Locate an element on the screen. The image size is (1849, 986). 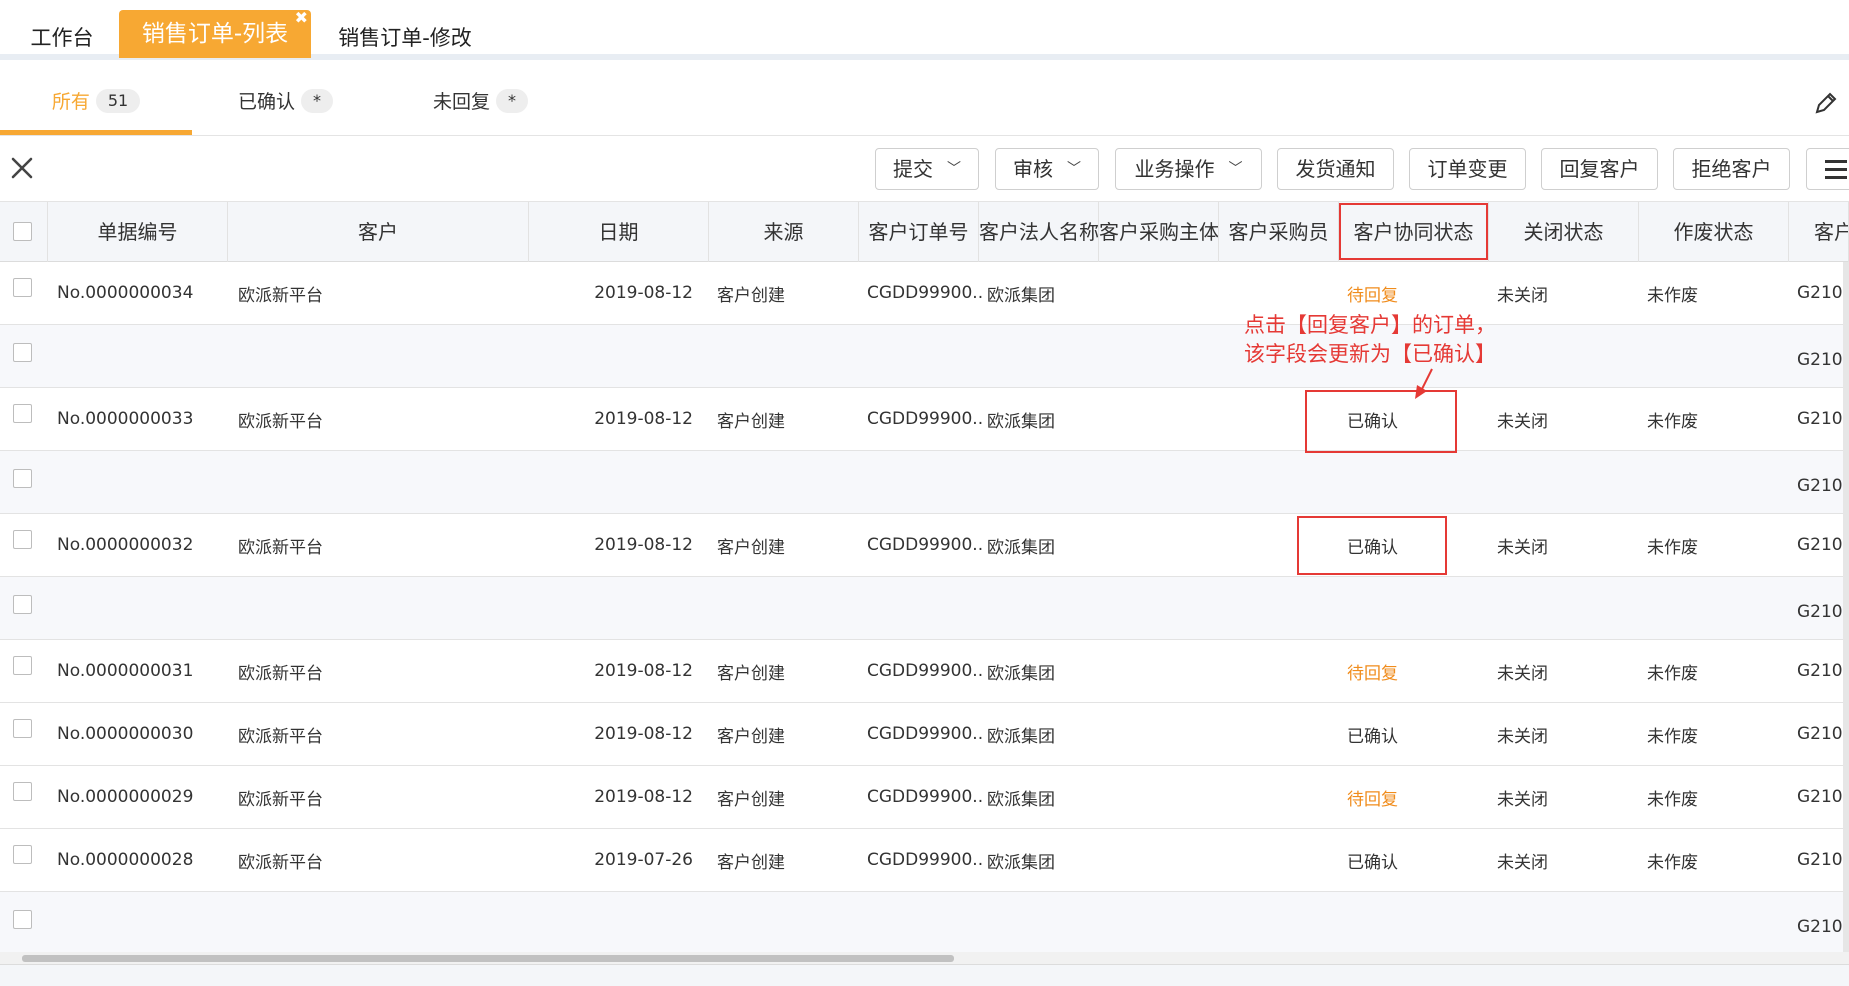
business-ops-button: 业务操作 ﹀ is located at coordinates (1188, 169).